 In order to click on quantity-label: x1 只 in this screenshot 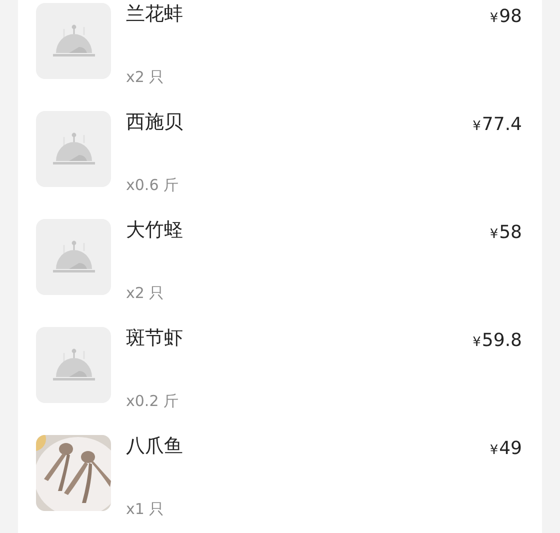, I will do `click(146, 509)`.